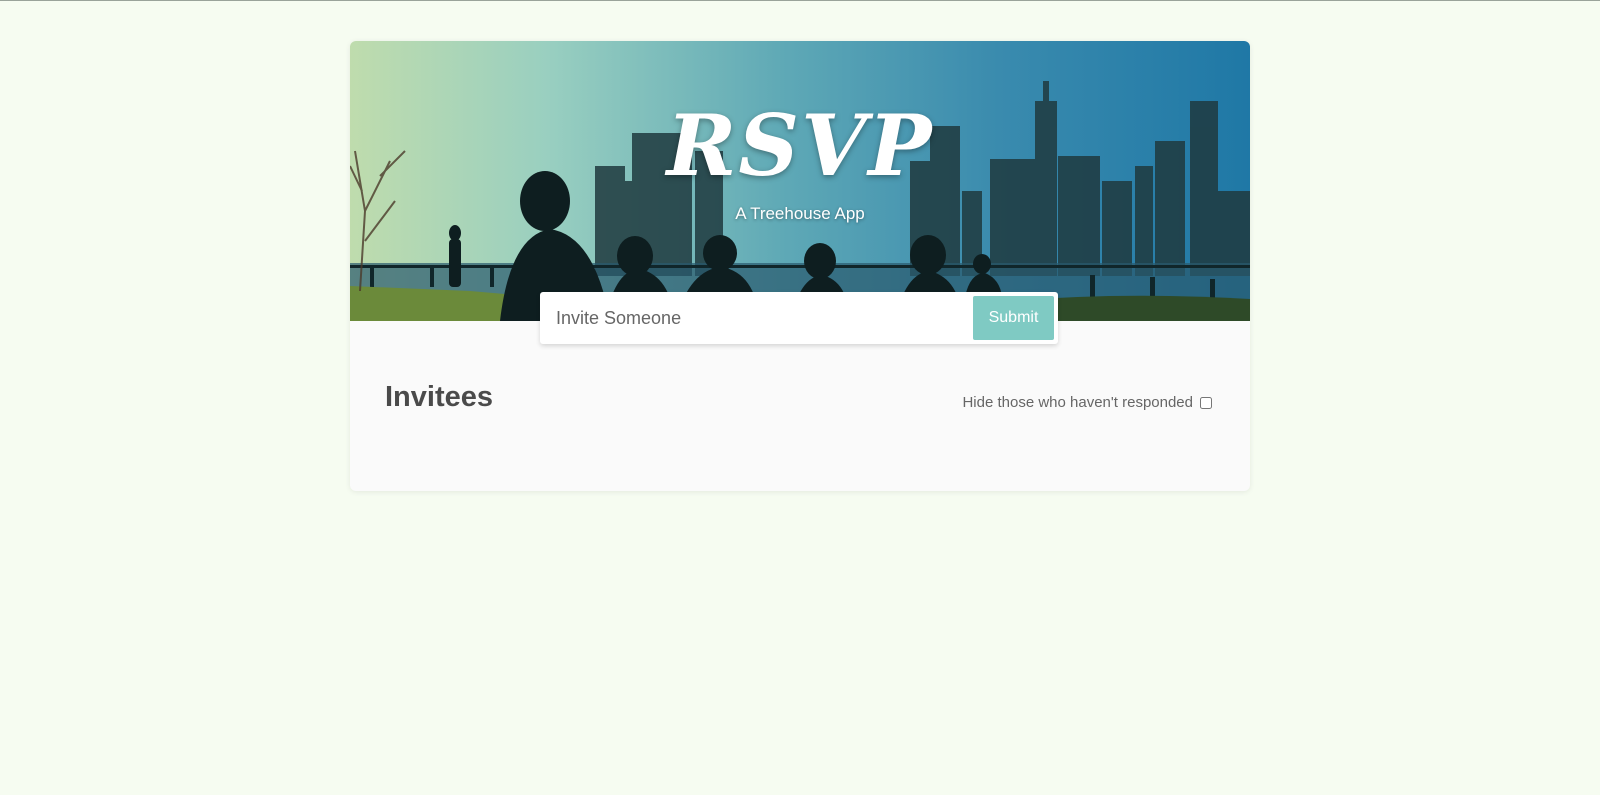 The width and height of the screenshot is (1600, 795). Describe the element at coordinates (800, 145) in the screenshot. I see `app-title: RSVP` at that location.